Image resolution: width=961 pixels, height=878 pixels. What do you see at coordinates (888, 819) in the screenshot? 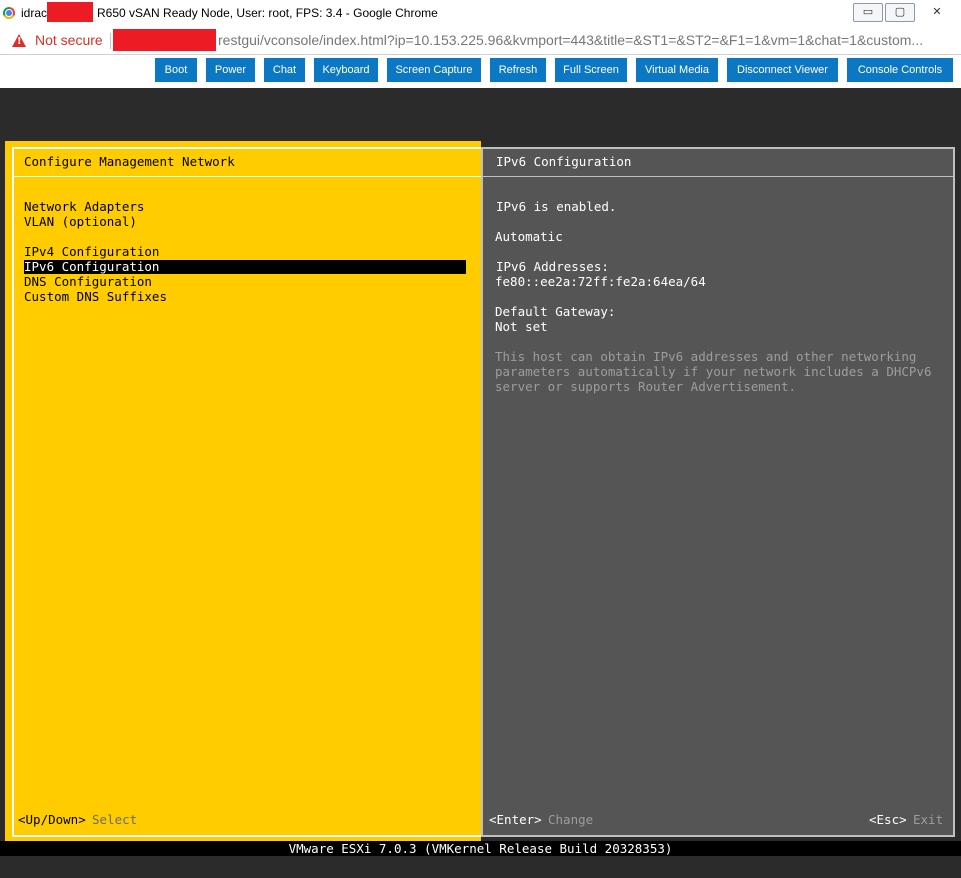
I see `footer-esc-key: <Esc>` at bounding box center [888, 819].